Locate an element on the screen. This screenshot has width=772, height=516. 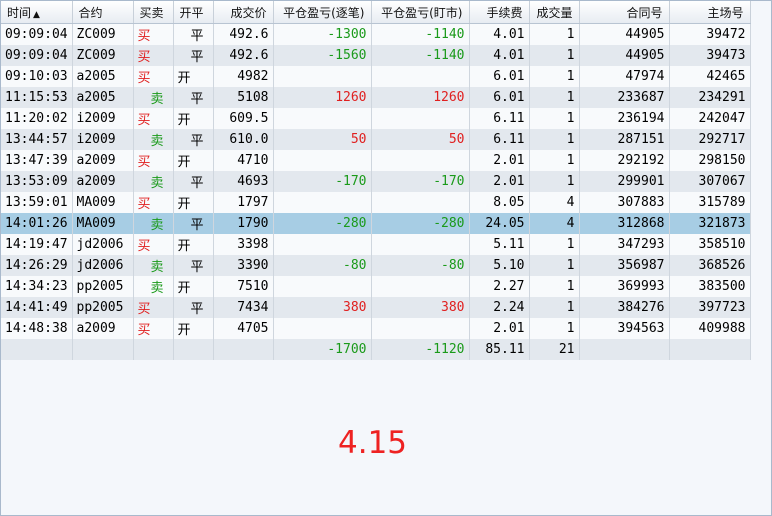
table-row: 14:19:47 jd2006 买开 3398 5.11 1 347293 358510 is located at coordinates (376, 244).